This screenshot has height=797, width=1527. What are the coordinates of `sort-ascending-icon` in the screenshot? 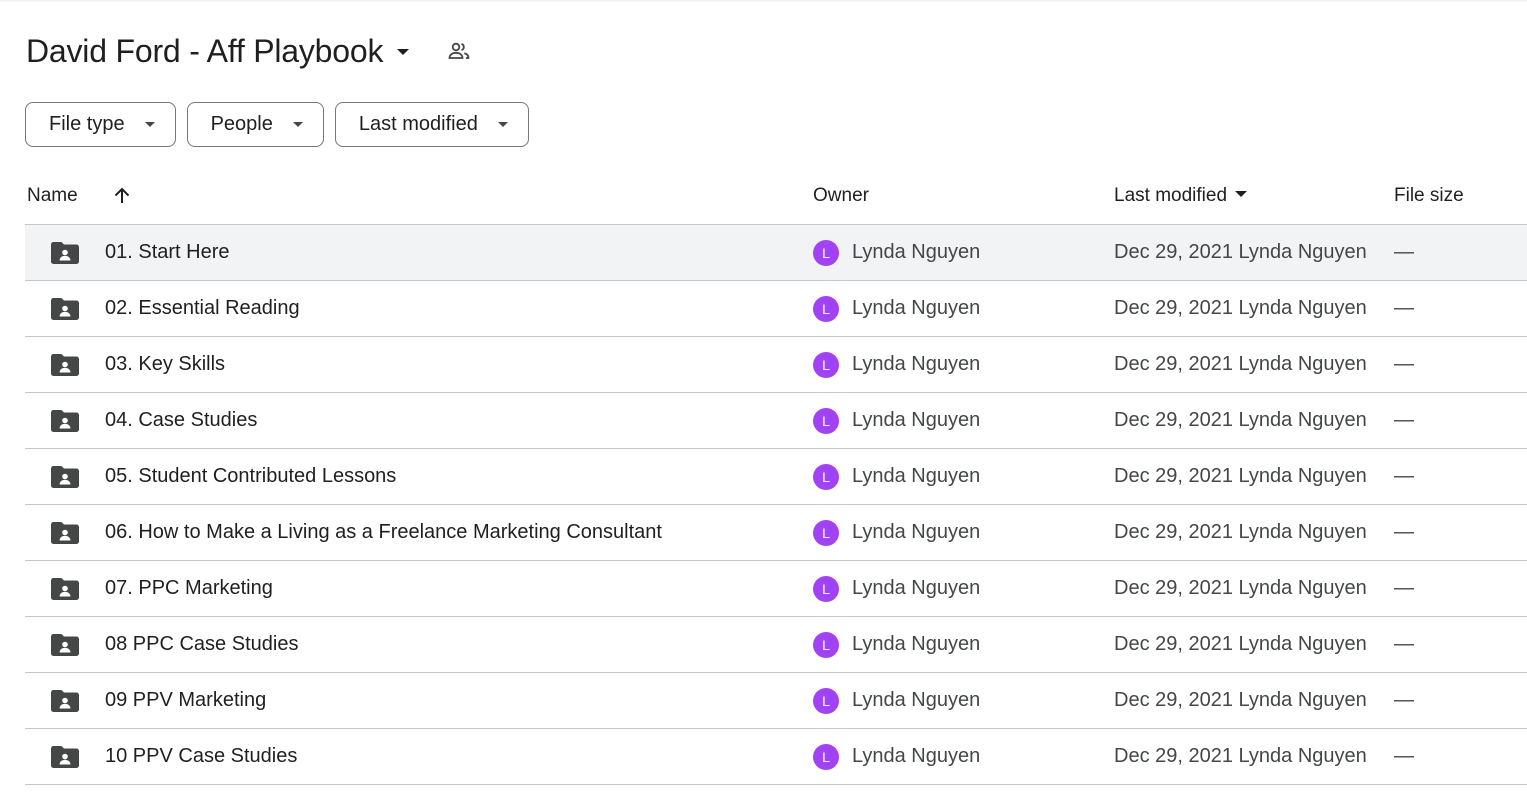 It's located at (122, 196).